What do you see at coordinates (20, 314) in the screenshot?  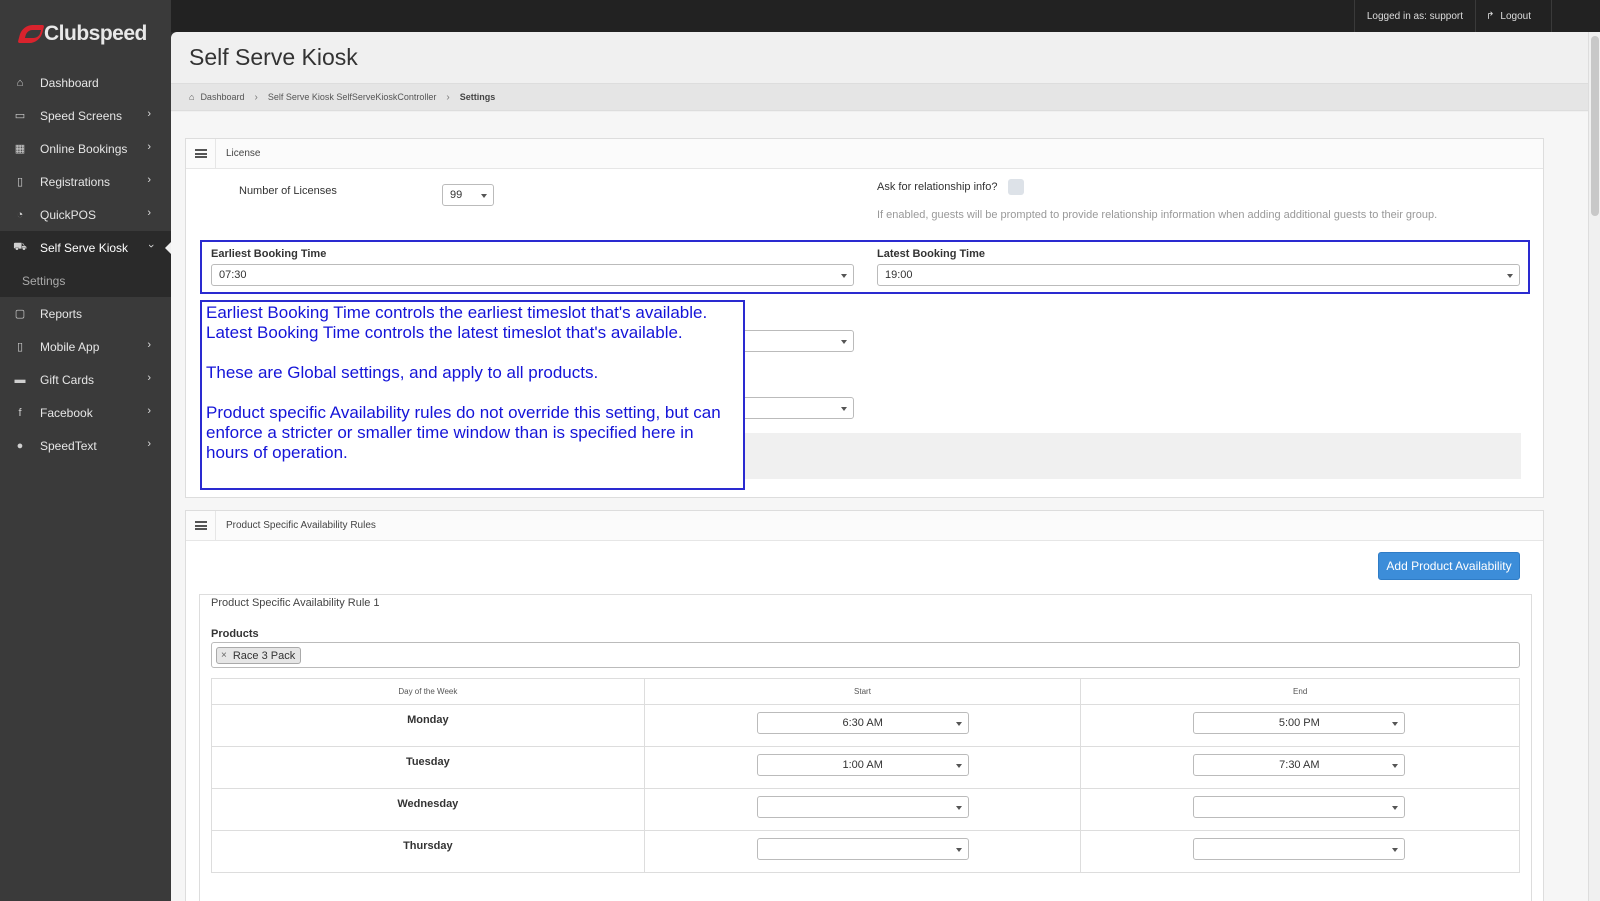 I see `file-icon: ▢` at bounding box center [20, 314].